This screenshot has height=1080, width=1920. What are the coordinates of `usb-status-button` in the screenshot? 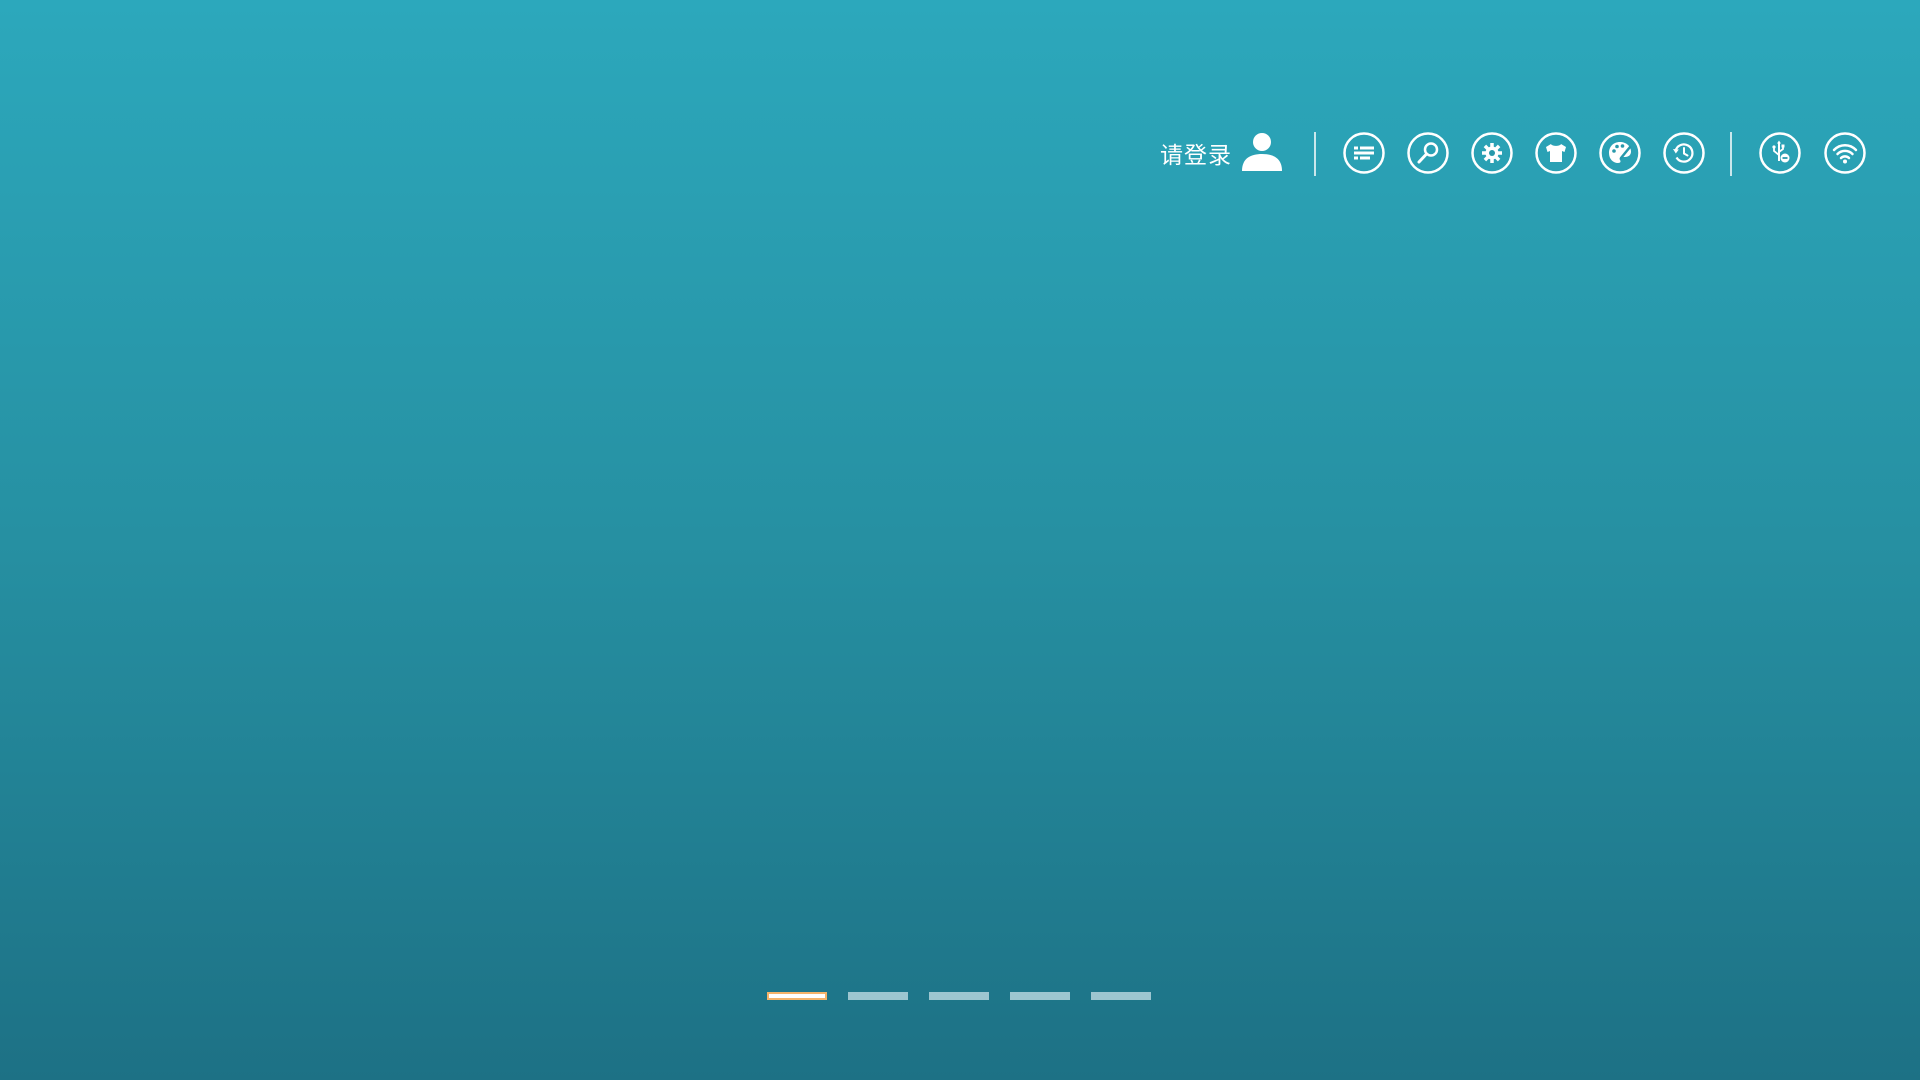 It's located at (1780, 153).